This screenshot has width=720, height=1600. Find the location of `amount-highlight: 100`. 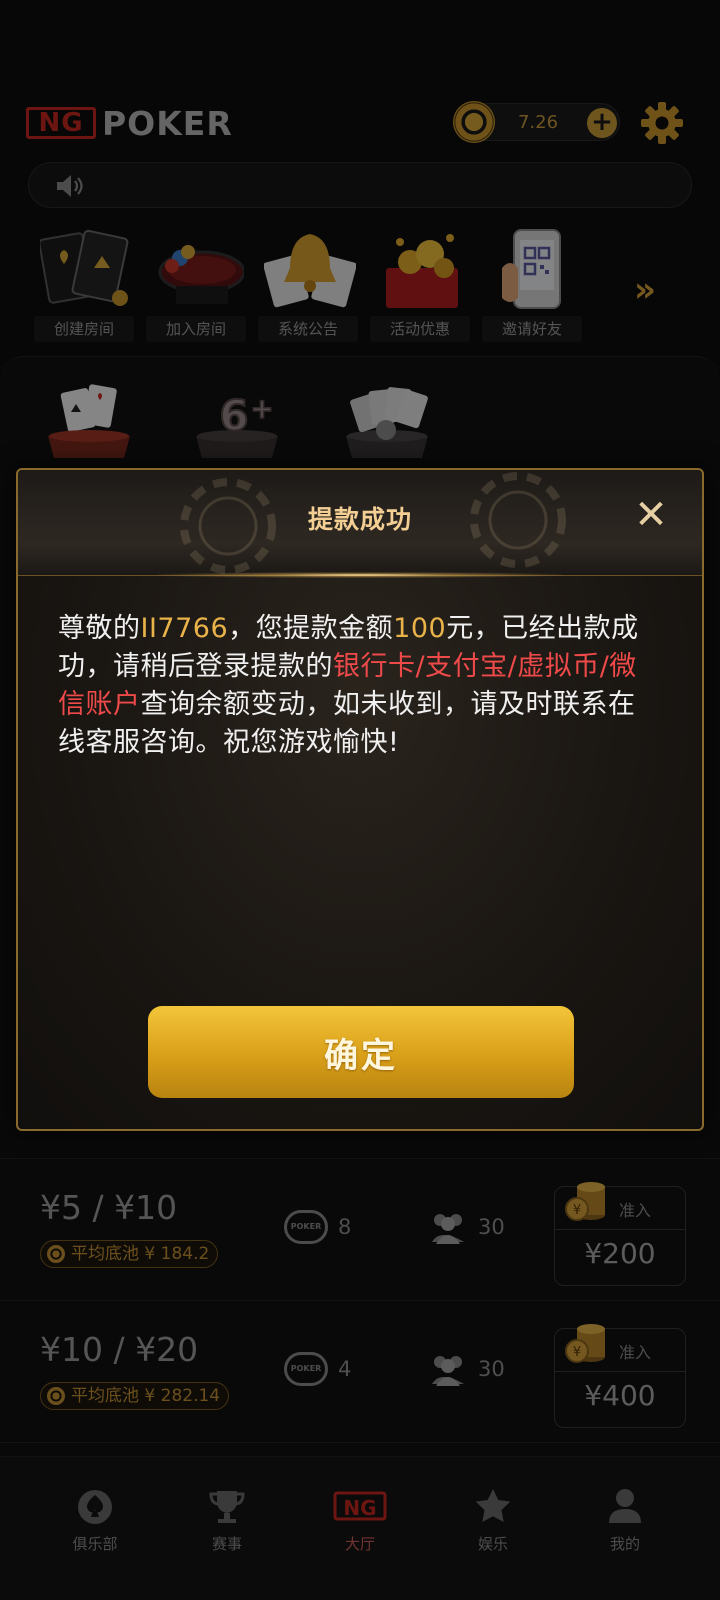

amount-highlight: 100 is located at coordinates (420, 628).